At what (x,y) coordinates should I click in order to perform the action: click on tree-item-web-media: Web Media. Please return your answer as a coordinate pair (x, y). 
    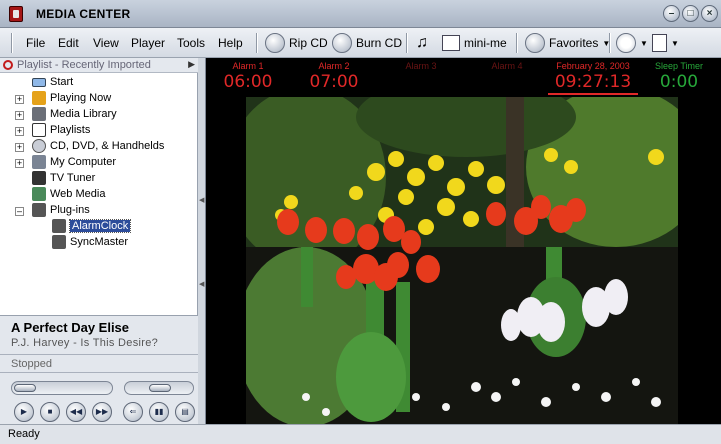
    Looking at the image, I should click on (68, 194).